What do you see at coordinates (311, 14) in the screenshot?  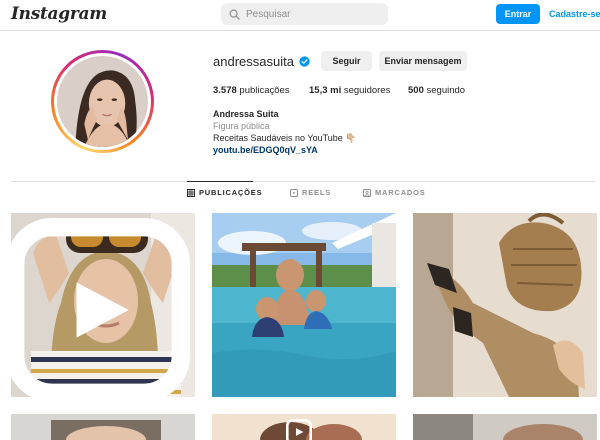 I see `search-input` at bounding box center [311, 14].